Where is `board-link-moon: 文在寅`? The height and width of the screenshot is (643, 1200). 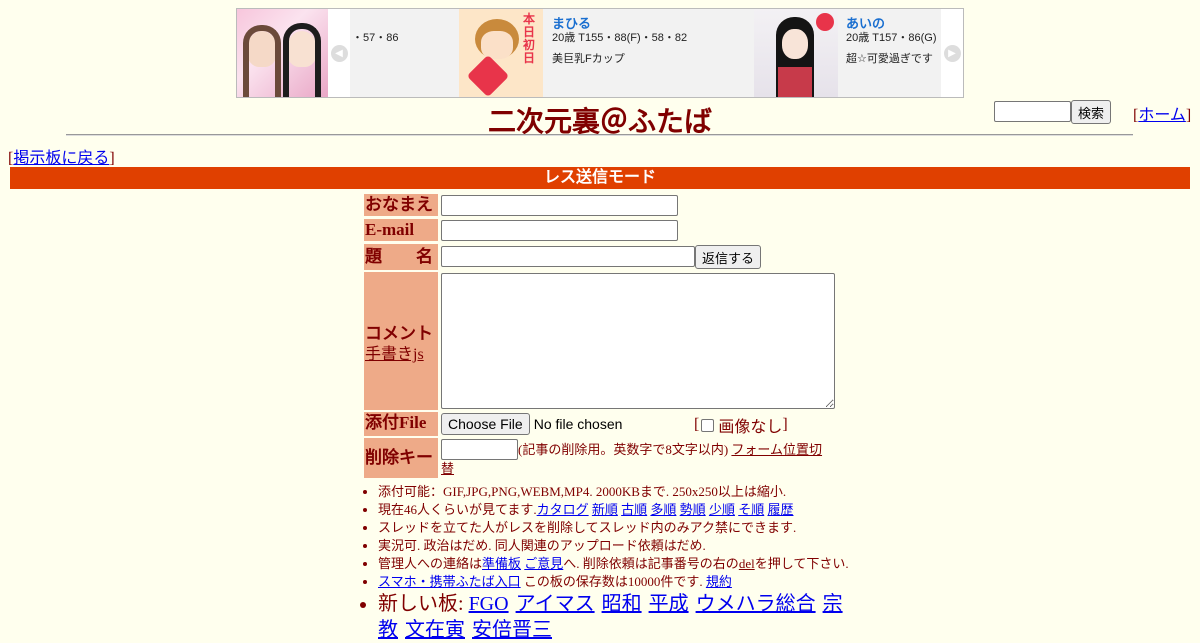
board-link-moon: 文在寅 is located at coordinates (435, 630).